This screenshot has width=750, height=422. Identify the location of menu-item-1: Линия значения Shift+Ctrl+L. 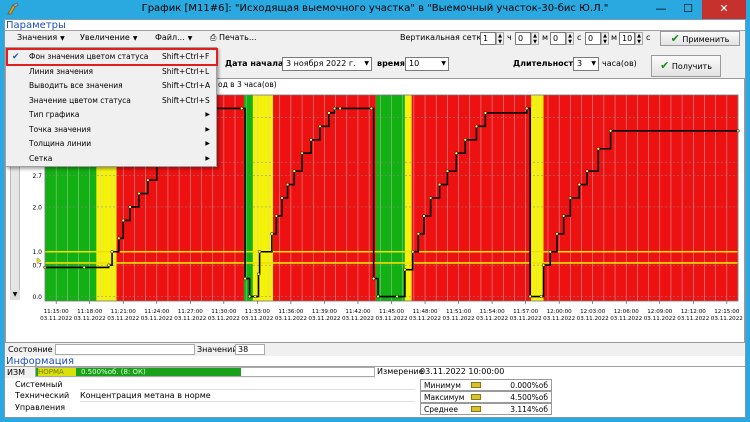
(111, 72).